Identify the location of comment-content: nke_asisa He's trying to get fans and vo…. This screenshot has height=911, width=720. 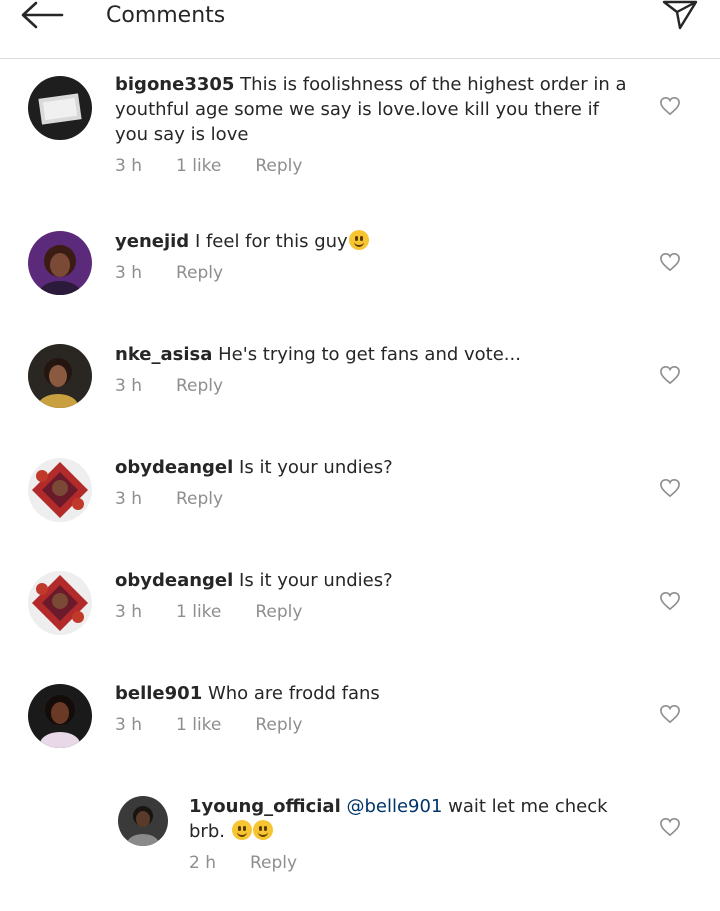
(375, 369).